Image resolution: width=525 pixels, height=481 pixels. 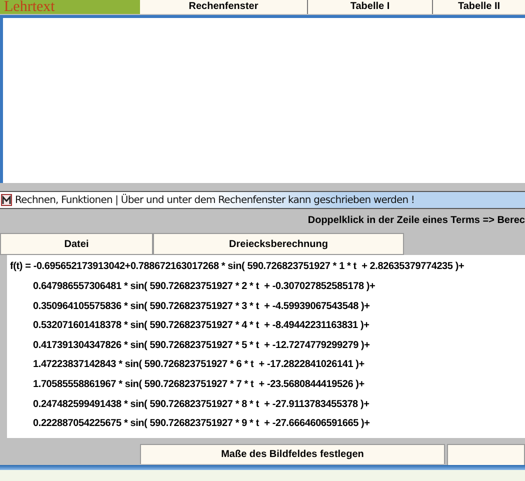 What do you see at coordinates (215, 200) in the screenshot?
I see `window-title: Rechnen, Funktionen | Über und unter dem Rechenfenster kann geschrieben werden !` at bounding box center [215, 200].